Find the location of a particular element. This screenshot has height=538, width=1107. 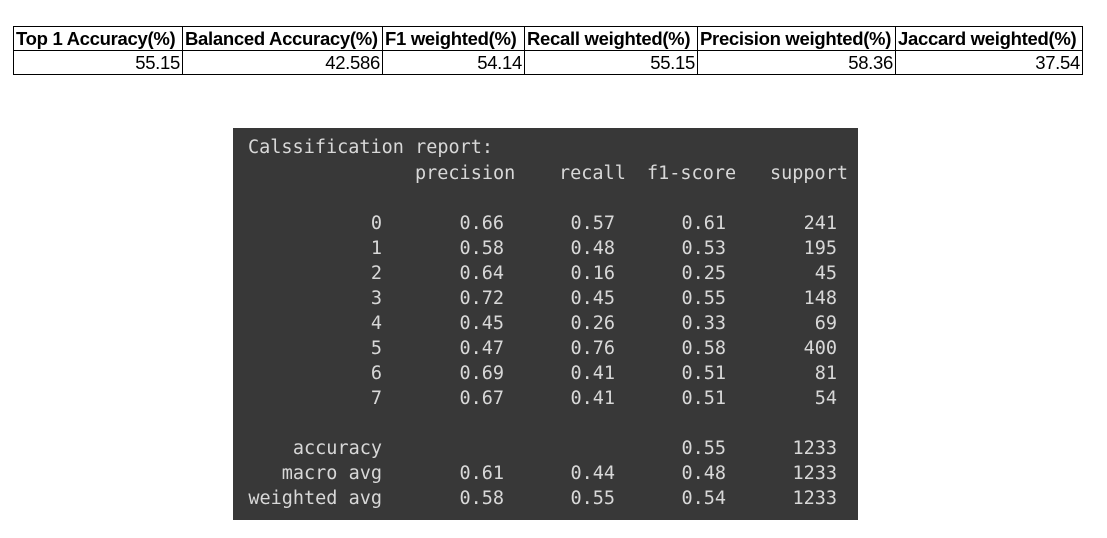

row-support: 81 is located at coordinates (825, 373).